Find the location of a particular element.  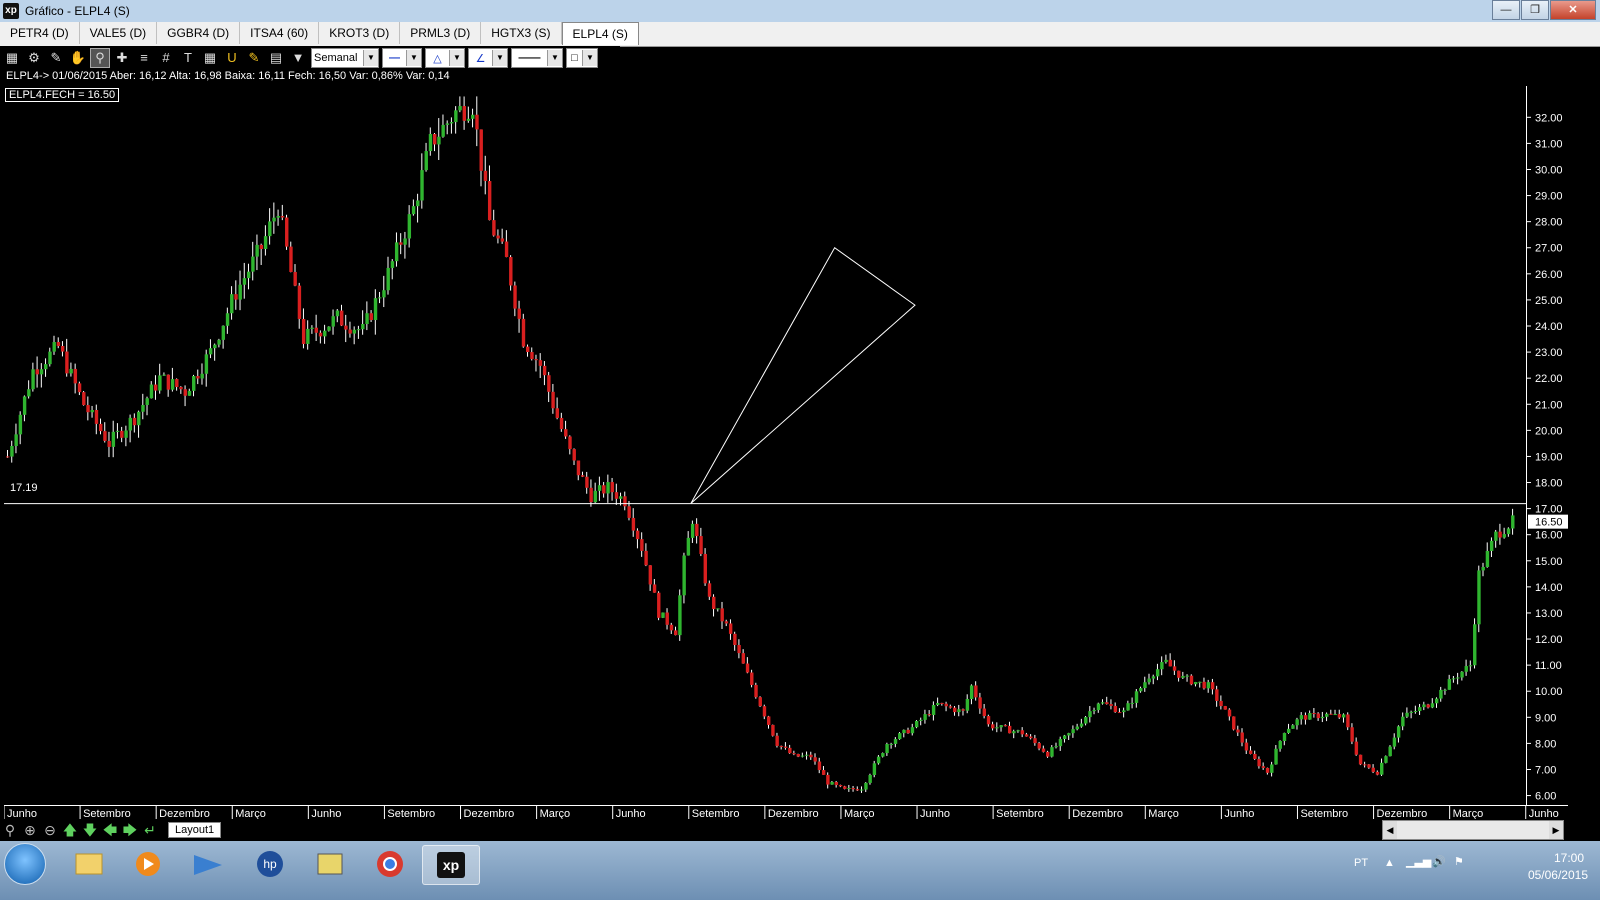

fib-icon: ≡ is located at coordinates (144, 58).